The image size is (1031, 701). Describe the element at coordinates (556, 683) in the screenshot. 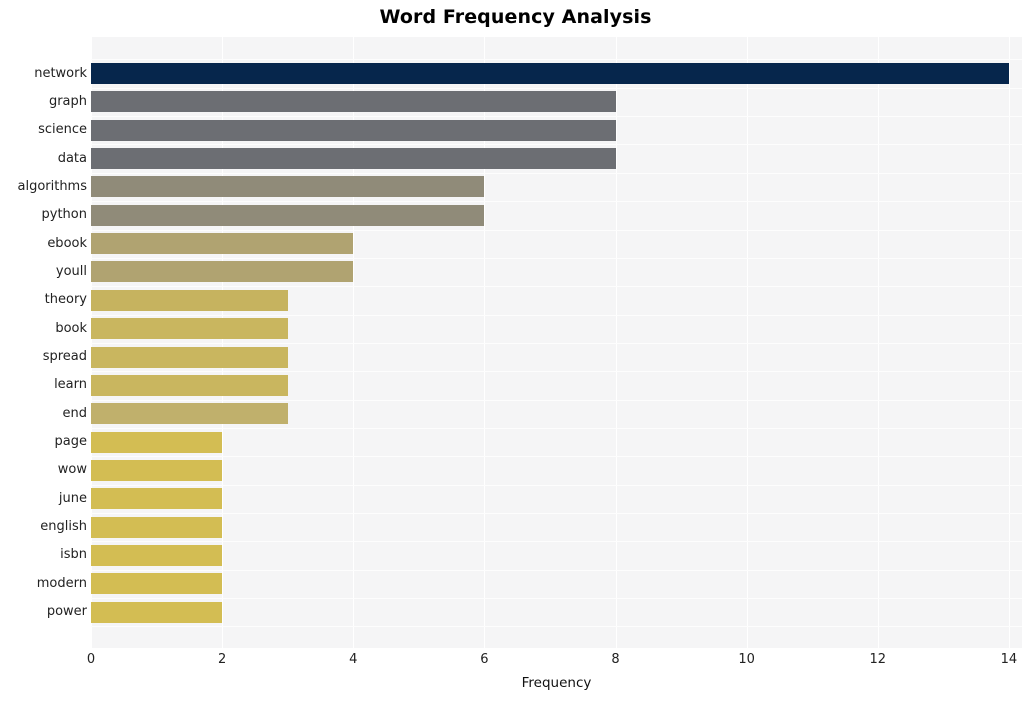

I see `x-axis-label: Frequency` at that location.